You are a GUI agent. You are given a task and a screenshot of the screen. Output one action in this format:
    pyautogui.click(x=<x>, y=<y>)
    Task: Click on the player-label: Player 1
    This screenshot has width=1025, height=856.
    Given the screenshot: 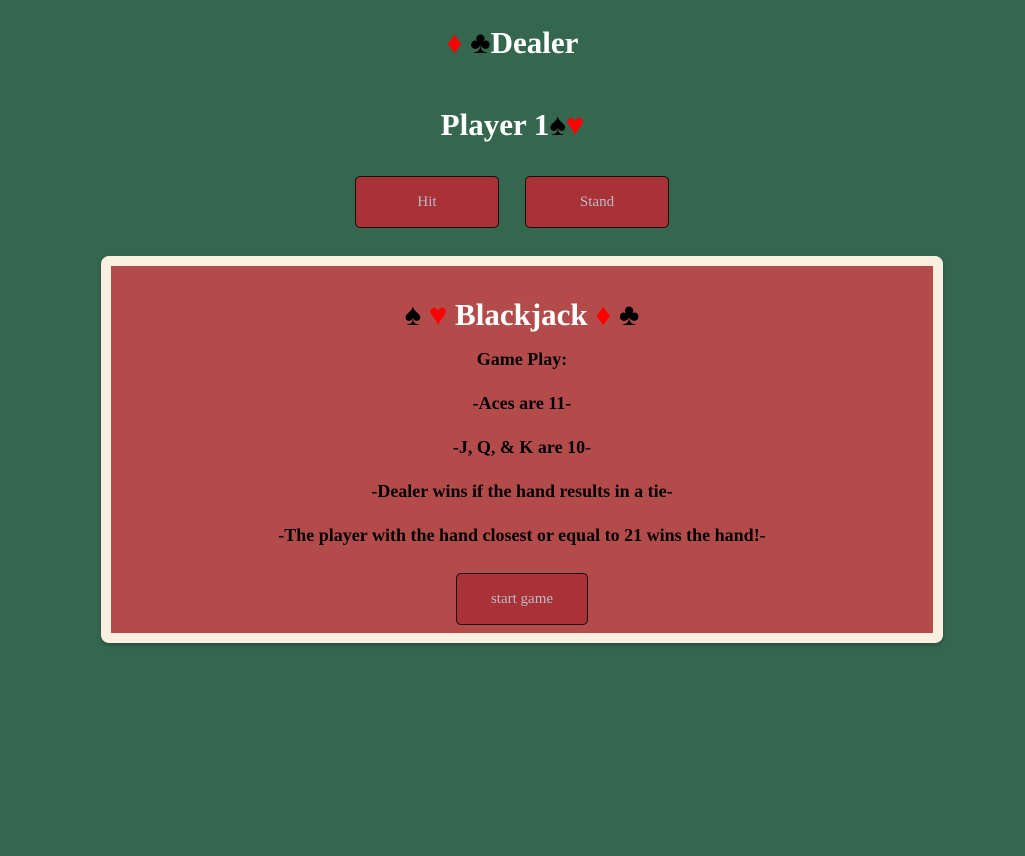 What is the action you would take?
    pyautogui.click(x=495, y=124)
    